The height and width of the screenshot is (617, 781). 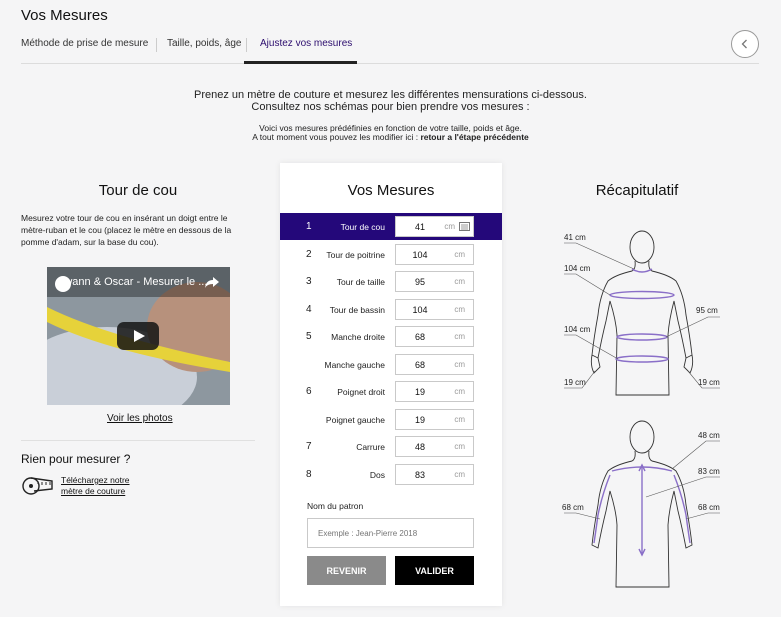 I want to click on play-icon, so click(x=138, y=336).